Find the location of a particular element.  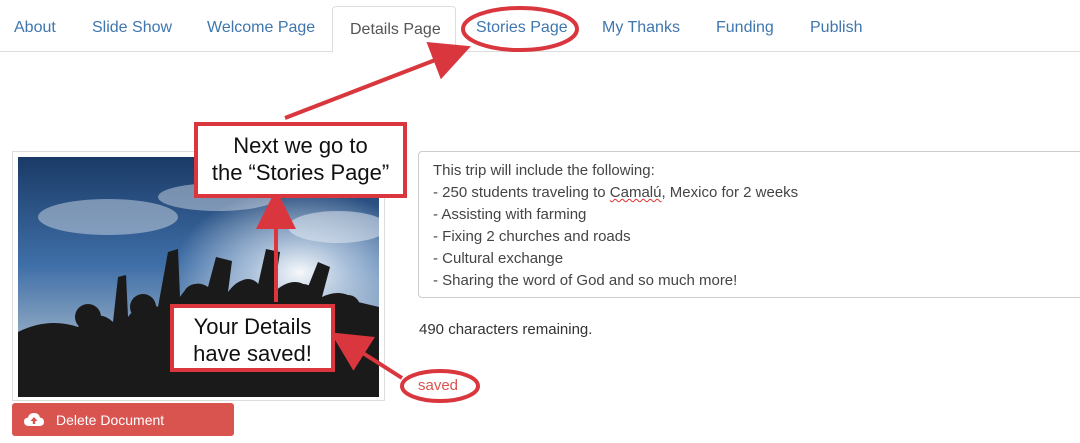

tab-details-page: Details Page is located at coordinates (394, 29).